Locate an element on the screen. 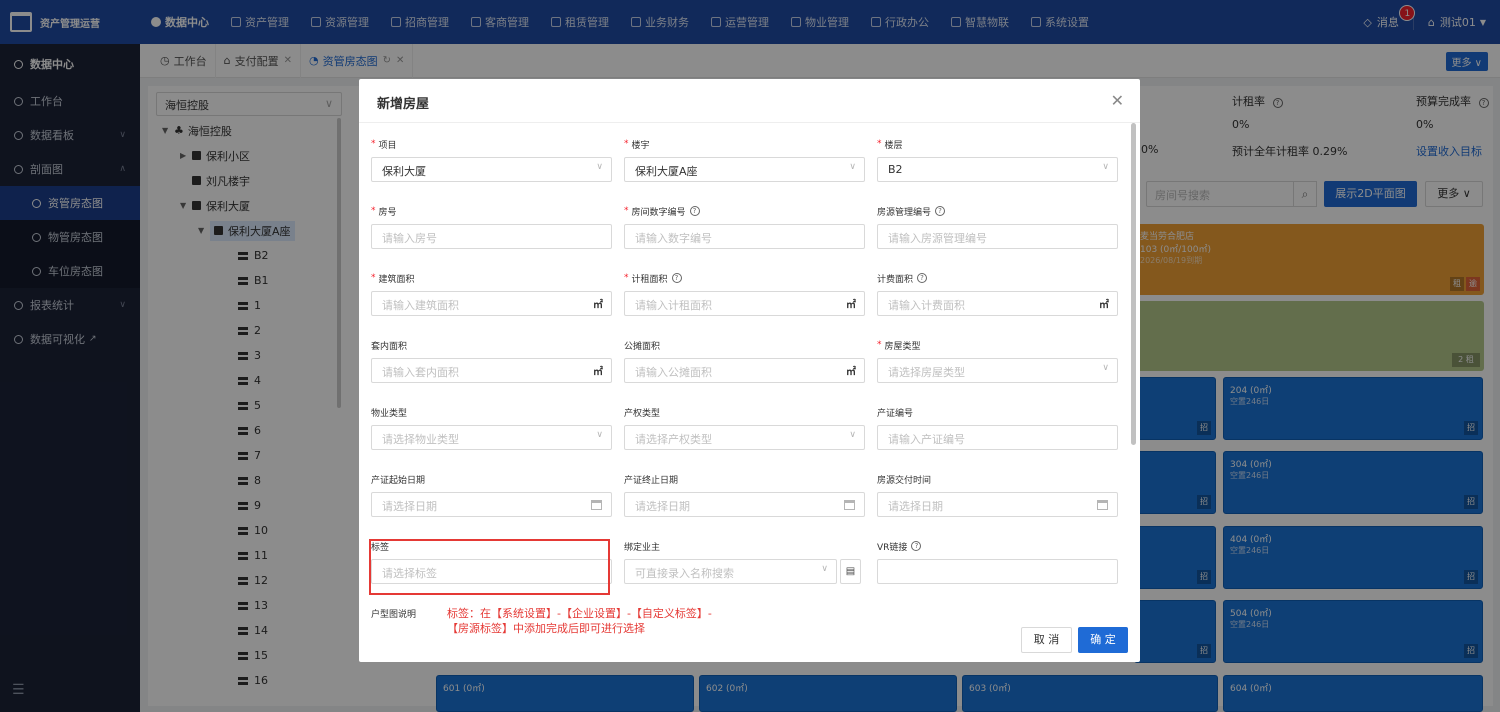 The height and width of the screenshot is (712, 1500). room-type-select: 请选择房屋类型 ∨ is located at coordinates (997, 370).